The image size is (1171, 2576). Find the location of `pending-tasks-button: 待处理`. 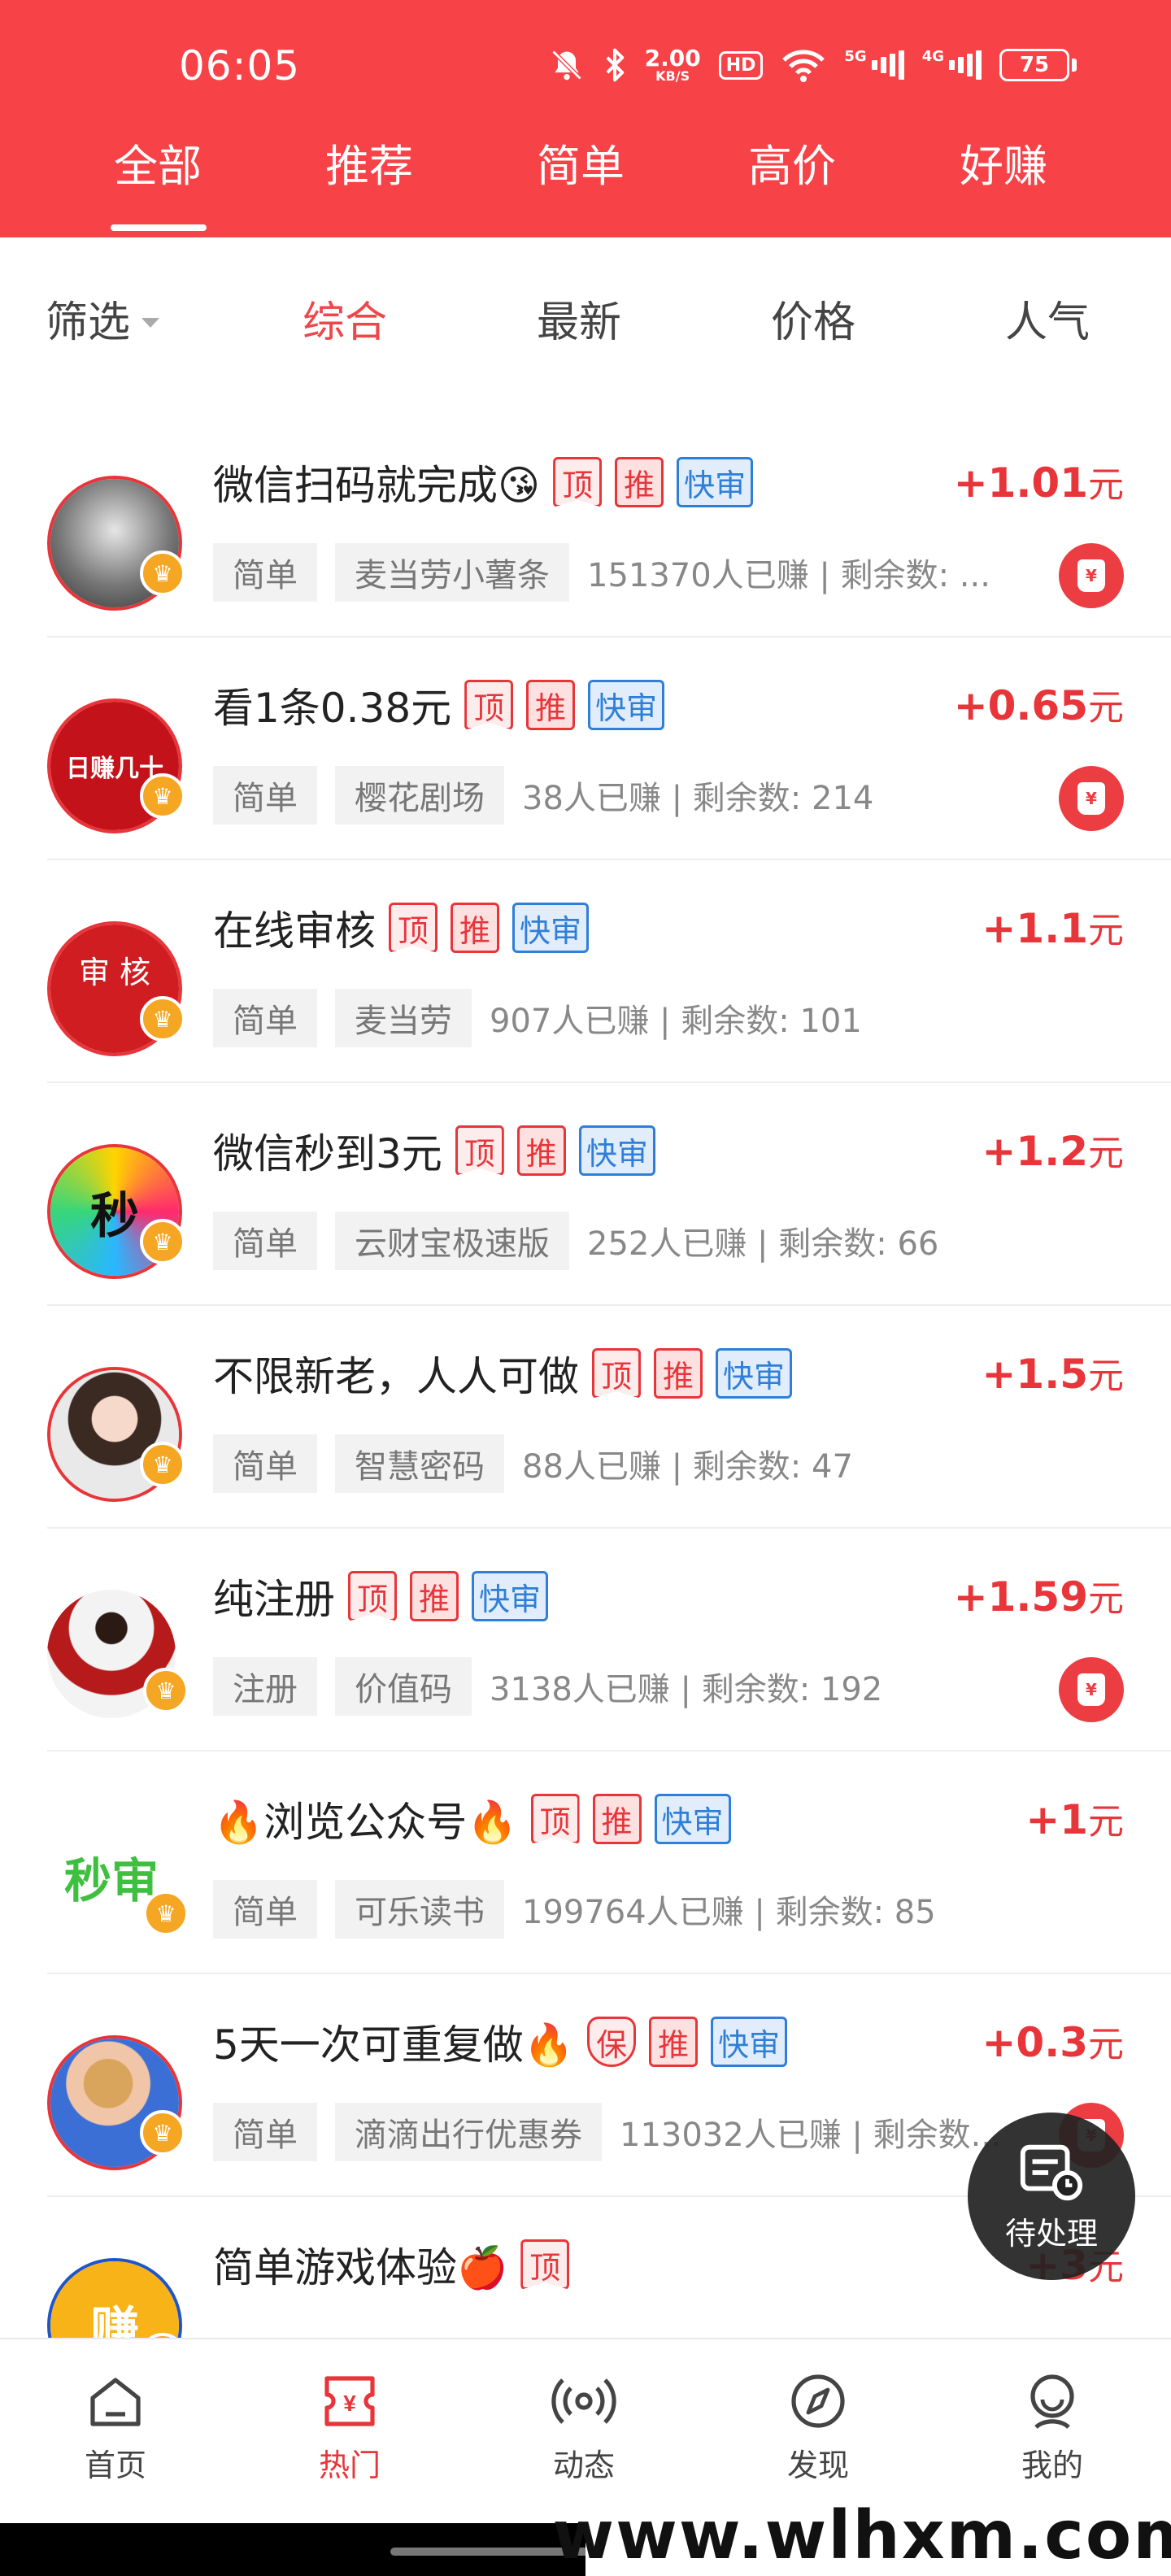

pending-tasks-button: 待处理 is located at coordinates (1052, 2197).